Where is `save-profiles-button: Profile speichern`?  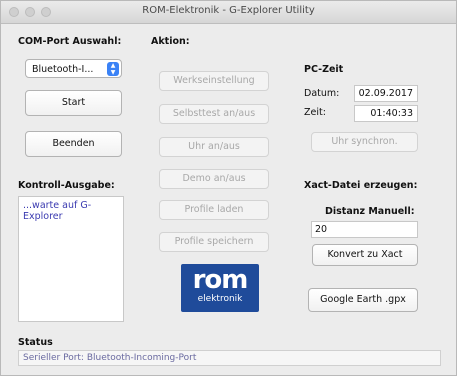 save-profiles-button: Profile speichern is located at coordinates (214, 242).